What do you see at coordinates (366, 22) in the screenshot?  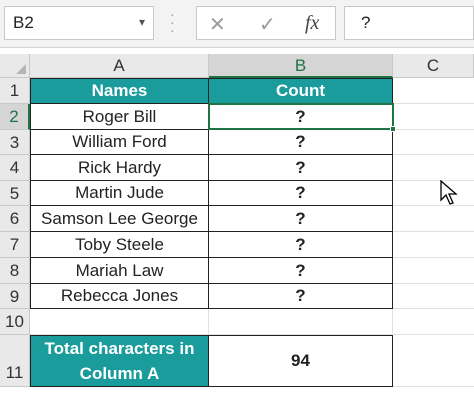 I see `formula-text: ?` at bounding box center [366, 22].